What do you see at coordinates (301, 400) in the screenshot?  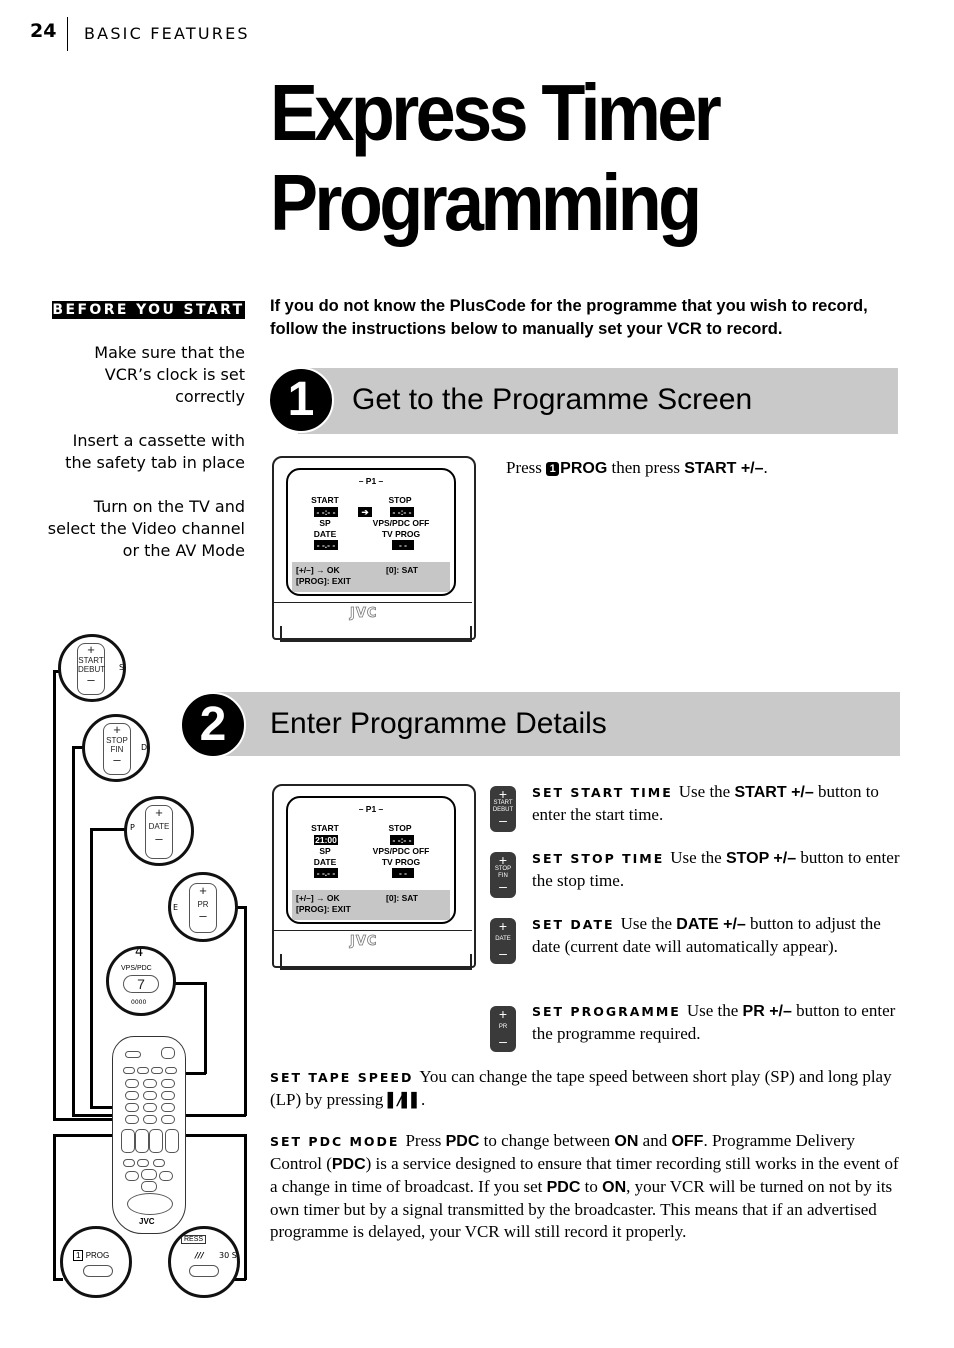 I see `step-1-number: 1` at bounding box center [301, 400].